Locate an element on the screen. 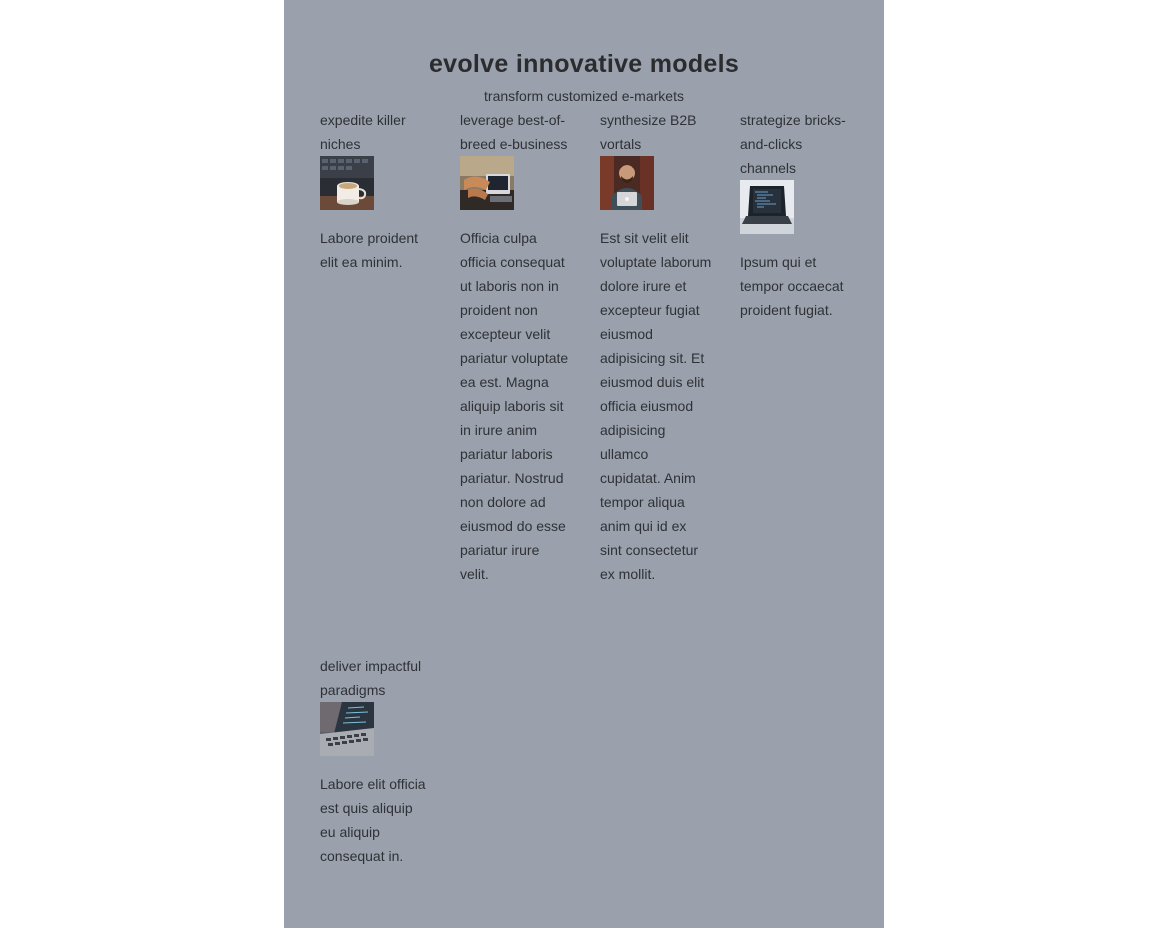 The height and width of the screenshot is (928, 1168). laptop-keyboard-closeup-photo is located at coordinates (347, 729).